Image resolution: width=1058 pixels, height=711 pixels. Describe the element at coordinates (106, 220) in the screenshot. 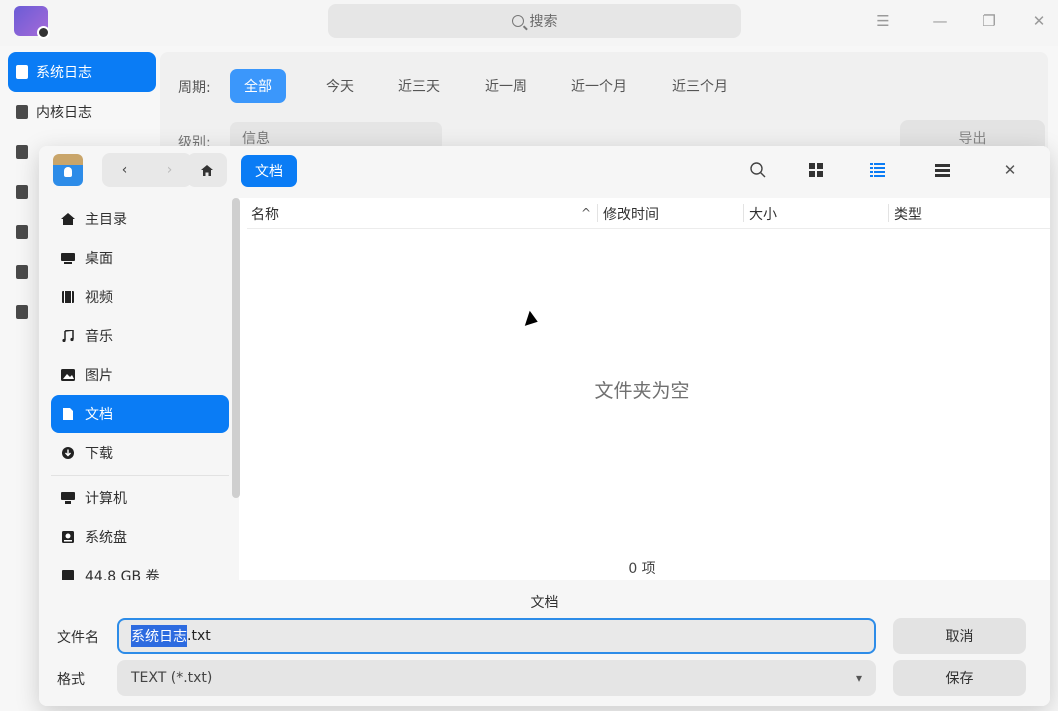

I see `sidebar-item-label: 主目录` at that location.